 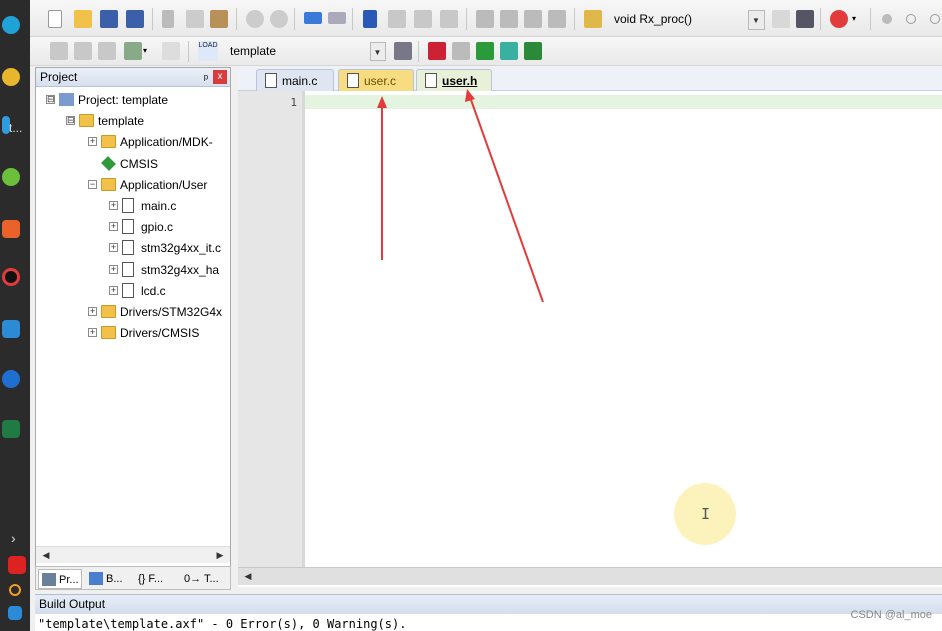 What do you see at coordinates (220, 555) in the screenshot?
I see `scroll-right-icon: ▶` at bounding box center [220, 555].